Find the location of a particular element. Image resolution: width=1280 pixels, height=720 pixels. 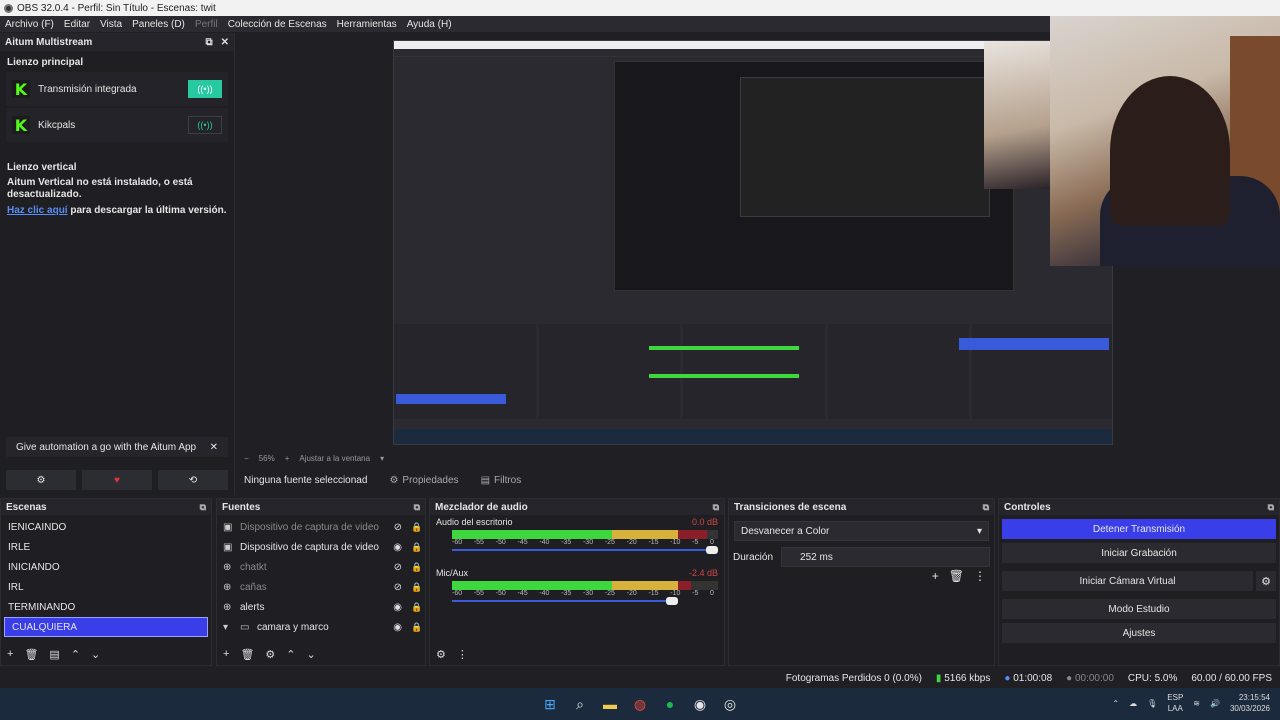

fit-window-button: Ajustar a la ventana is located at coordinates (334, 458).